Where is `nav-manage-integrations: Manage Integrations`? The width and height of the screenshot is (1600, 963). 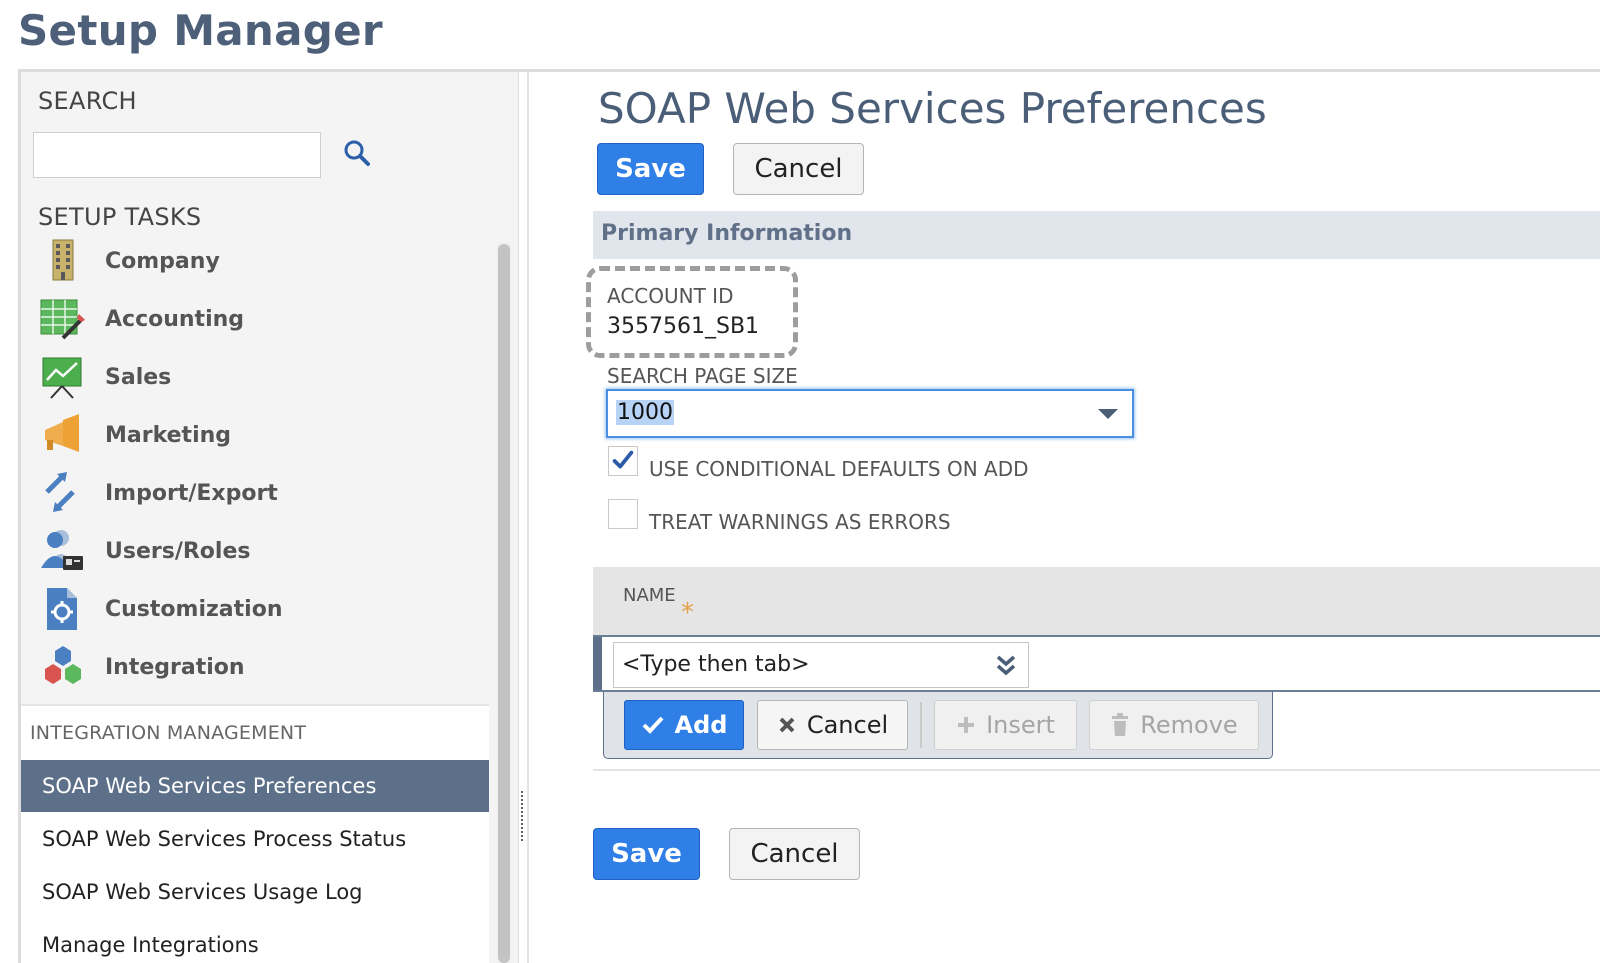
nav-manage-integrations: Manage Integrations is located at coordinates (255, 941).